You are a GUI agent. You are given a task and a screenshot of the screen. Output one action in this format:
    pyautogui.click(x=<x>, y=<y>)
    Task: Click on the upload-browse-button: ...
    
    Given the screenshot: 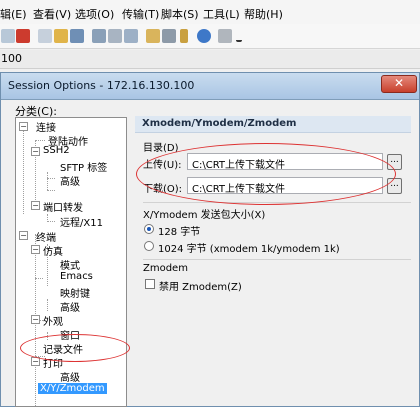 What is the action you would take?
    pyautogui.click(x=394, y=162)
    